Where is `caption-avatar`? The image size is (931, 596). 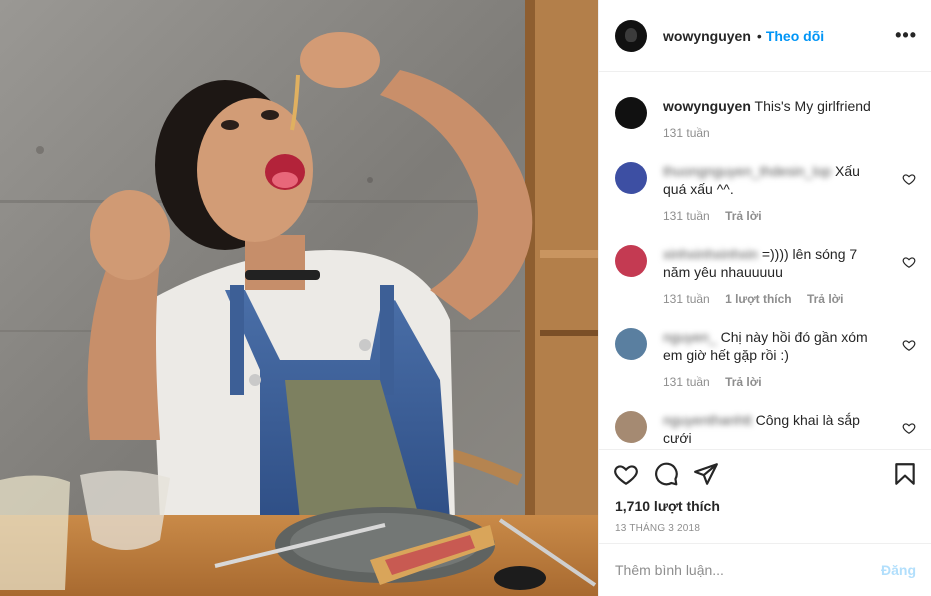
caption-avatar is located at coordinates (631, 113).